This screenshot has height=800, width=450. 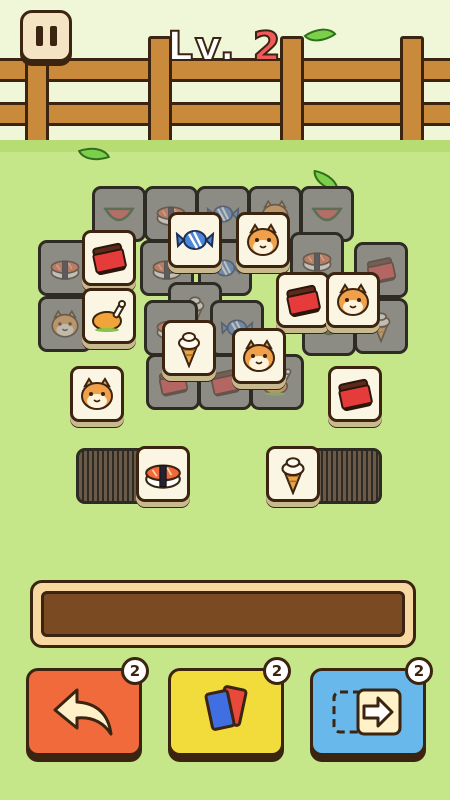 I want to click on pause-icon-bar, so click(x=53, y=36).